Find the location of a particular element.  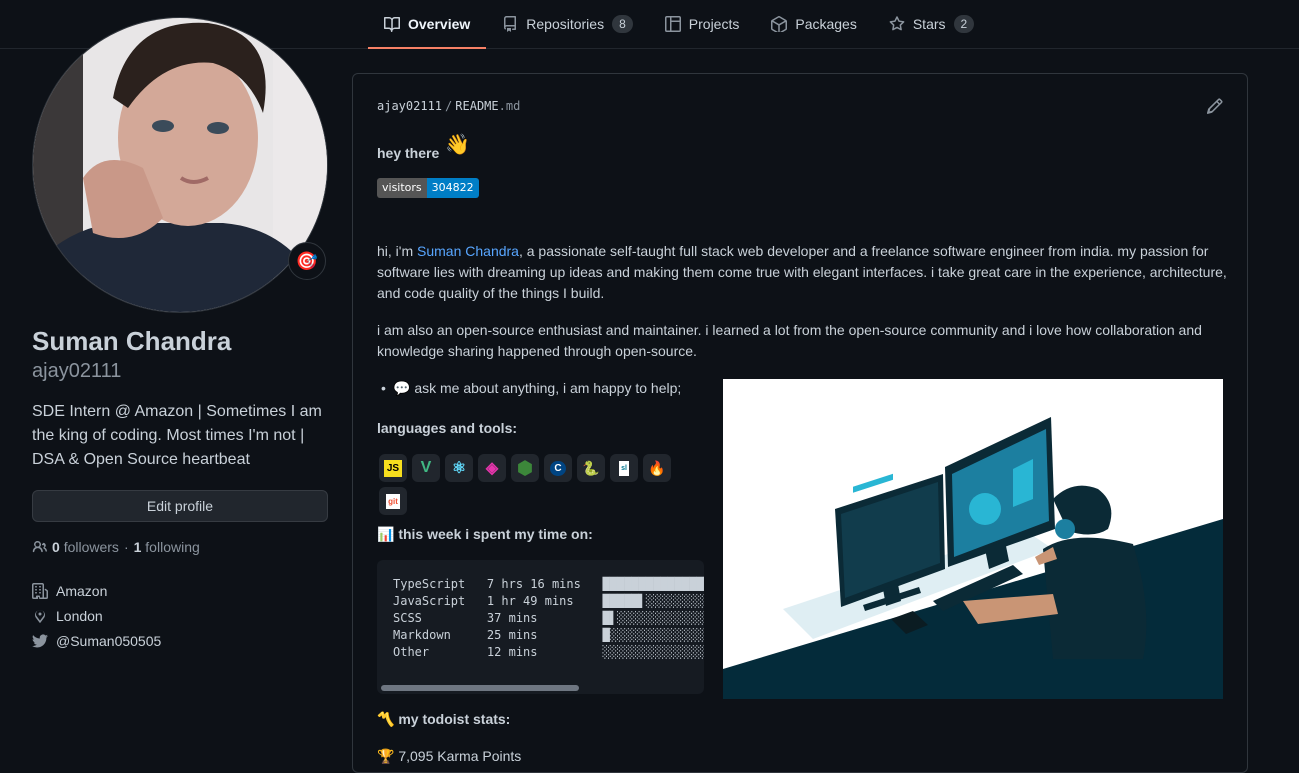

intro-pre: hi, i'm is located at coordinates (397, 251).